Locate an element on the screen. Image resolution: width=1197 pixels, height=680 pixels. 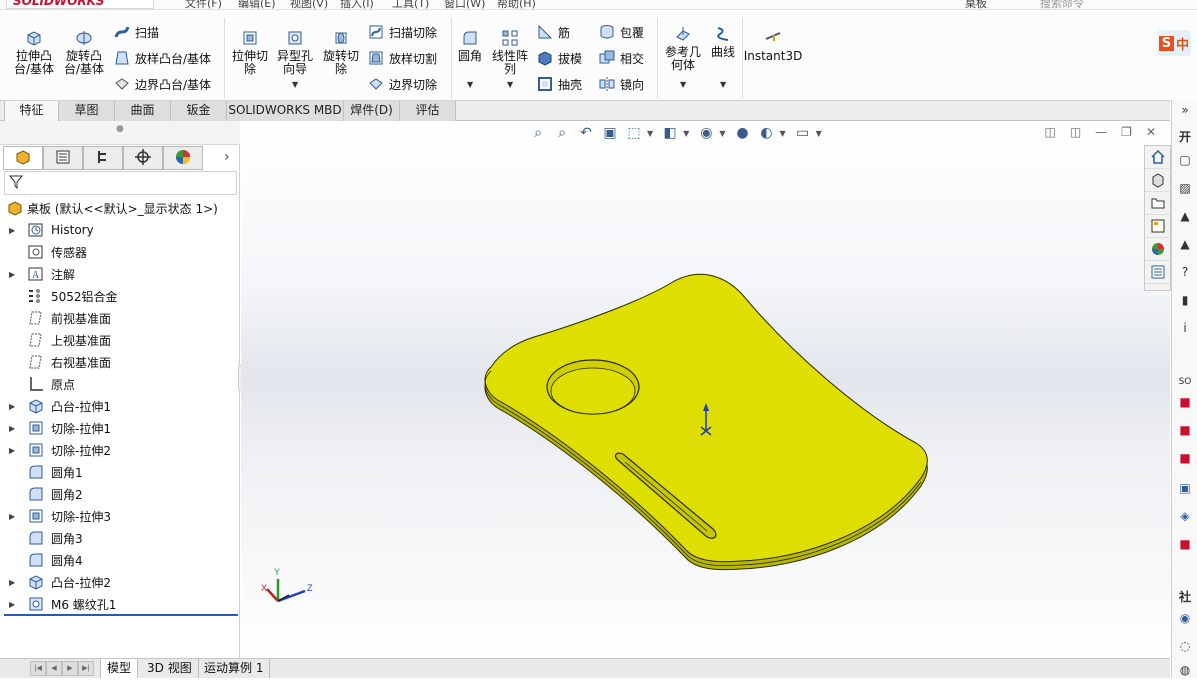
custom-properties-icon is located at coordinates (1157, 272).